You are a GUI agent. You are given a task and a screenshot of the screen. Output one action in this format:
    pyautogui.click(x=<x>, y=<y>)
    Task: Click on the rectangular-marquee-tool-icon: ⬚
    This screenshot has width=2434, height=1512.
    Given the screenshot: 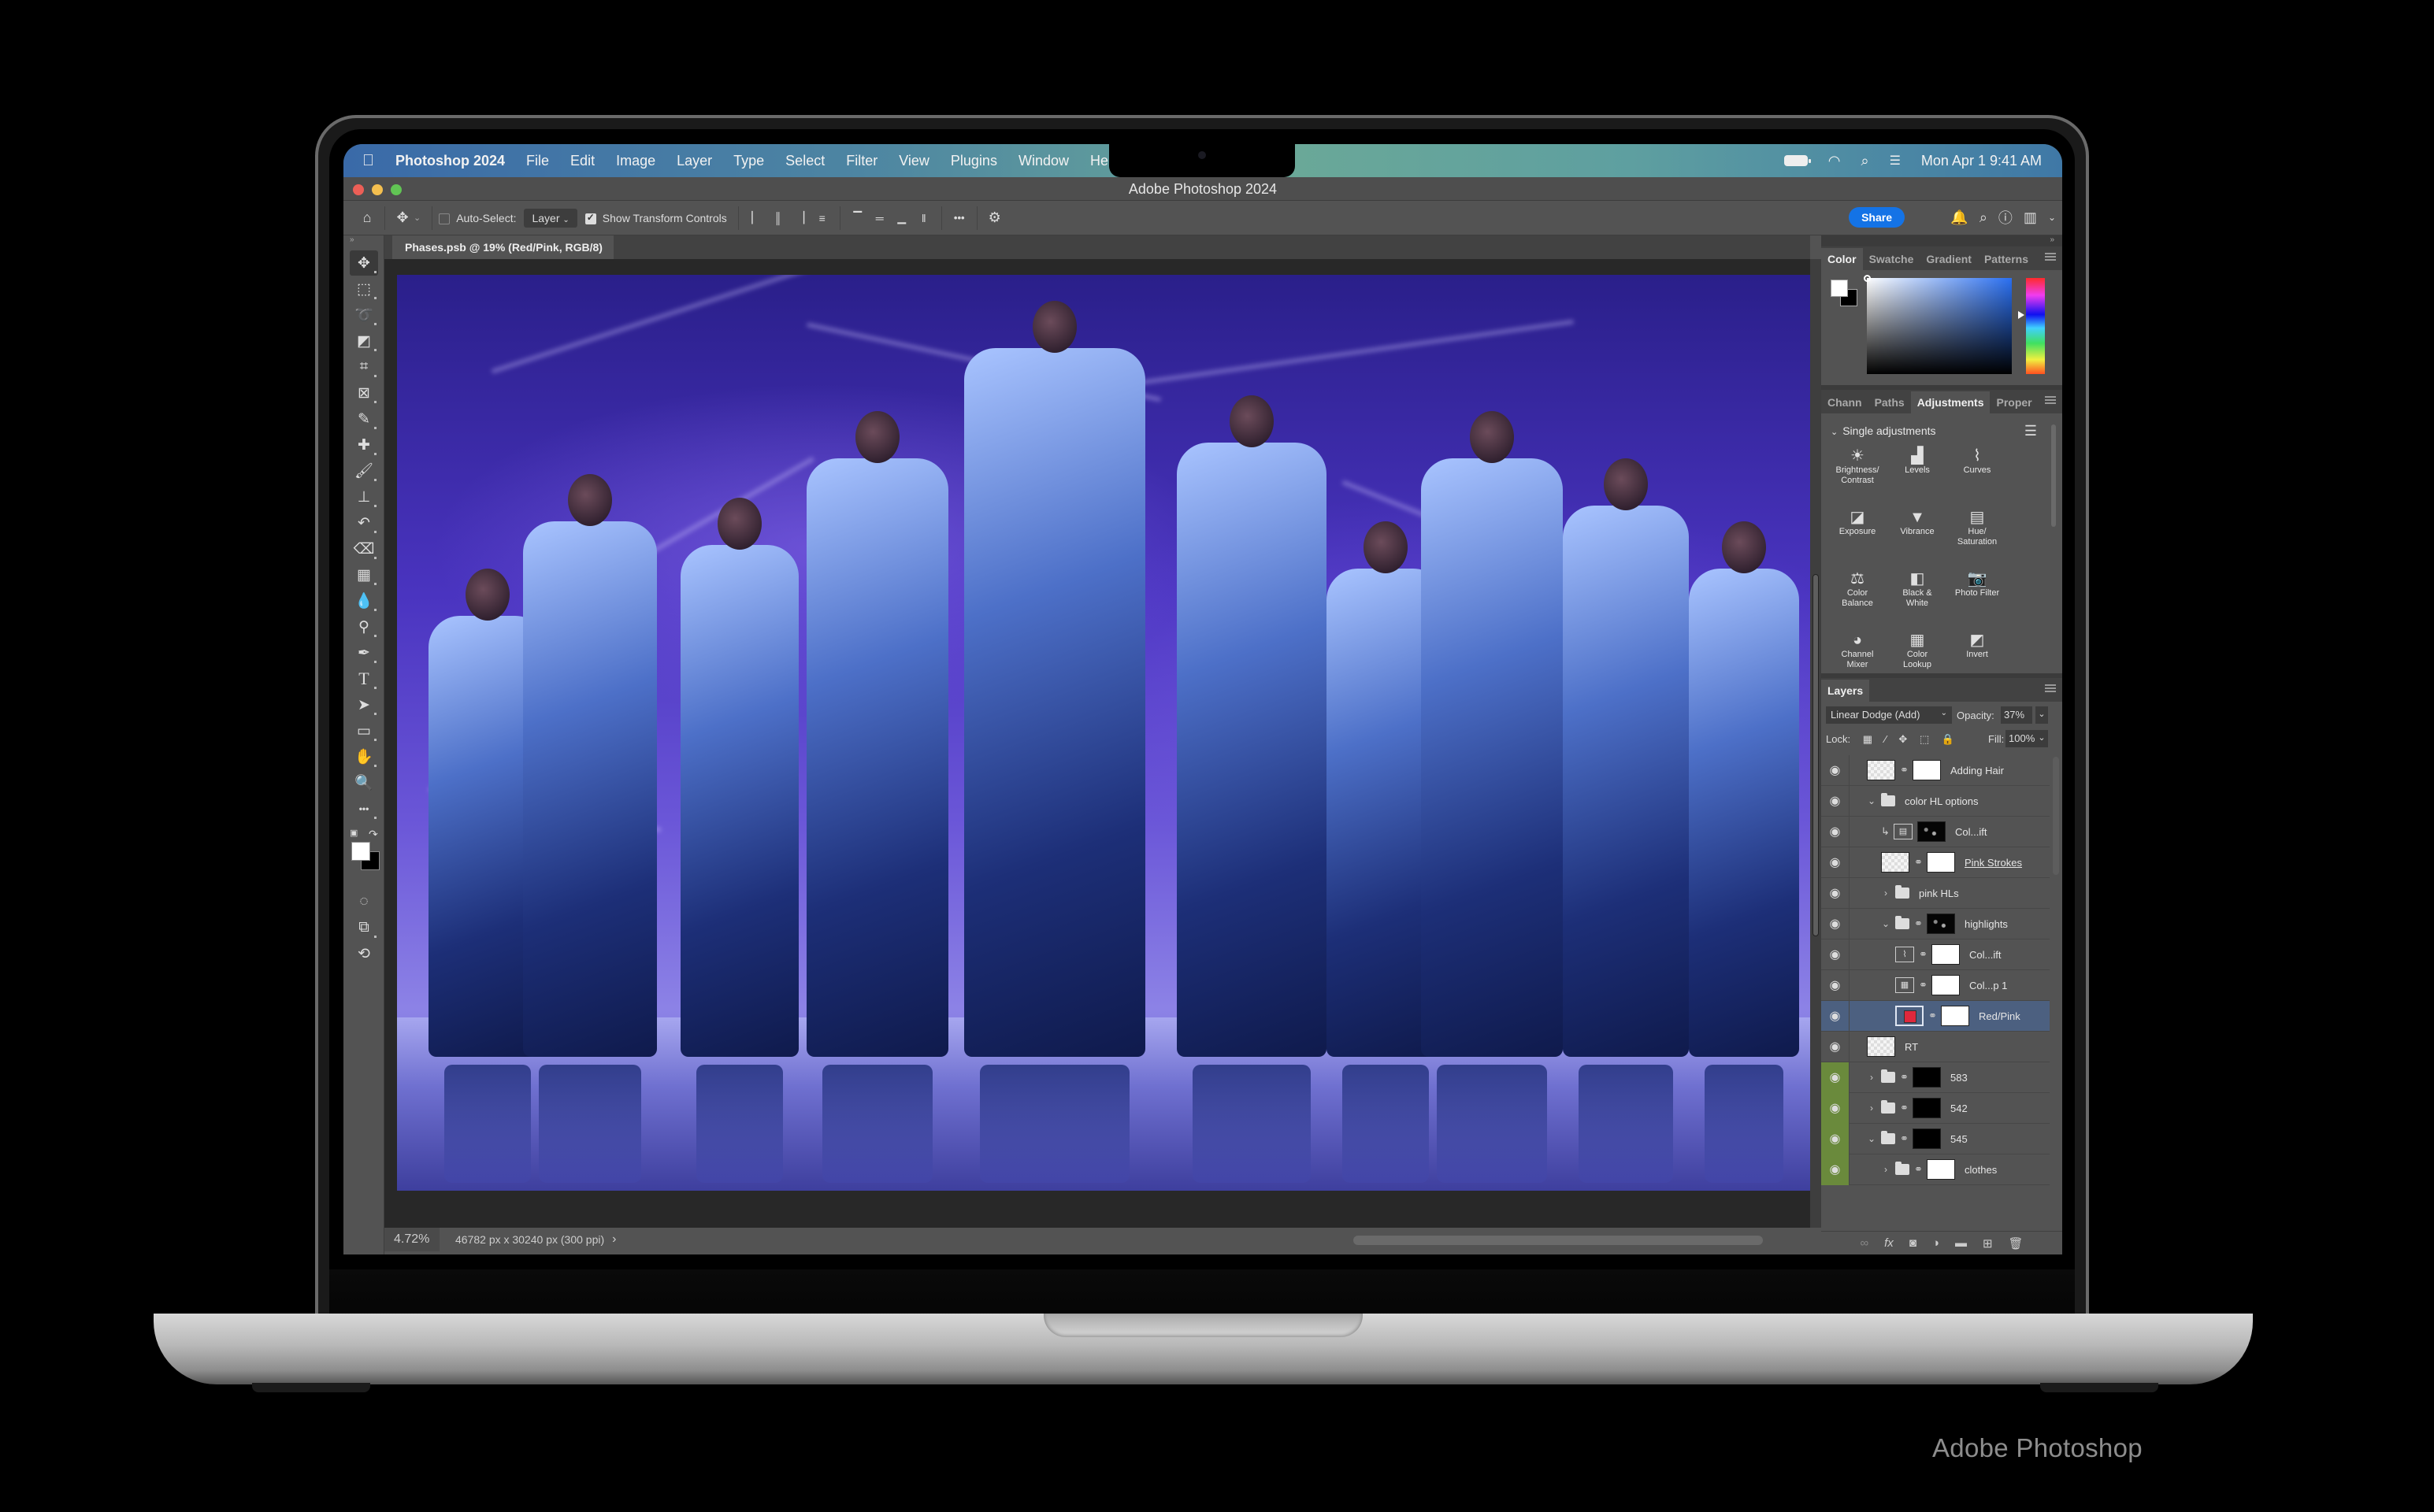 What is the action you would take?
    pyautogui.click(x=364, y=289)
    